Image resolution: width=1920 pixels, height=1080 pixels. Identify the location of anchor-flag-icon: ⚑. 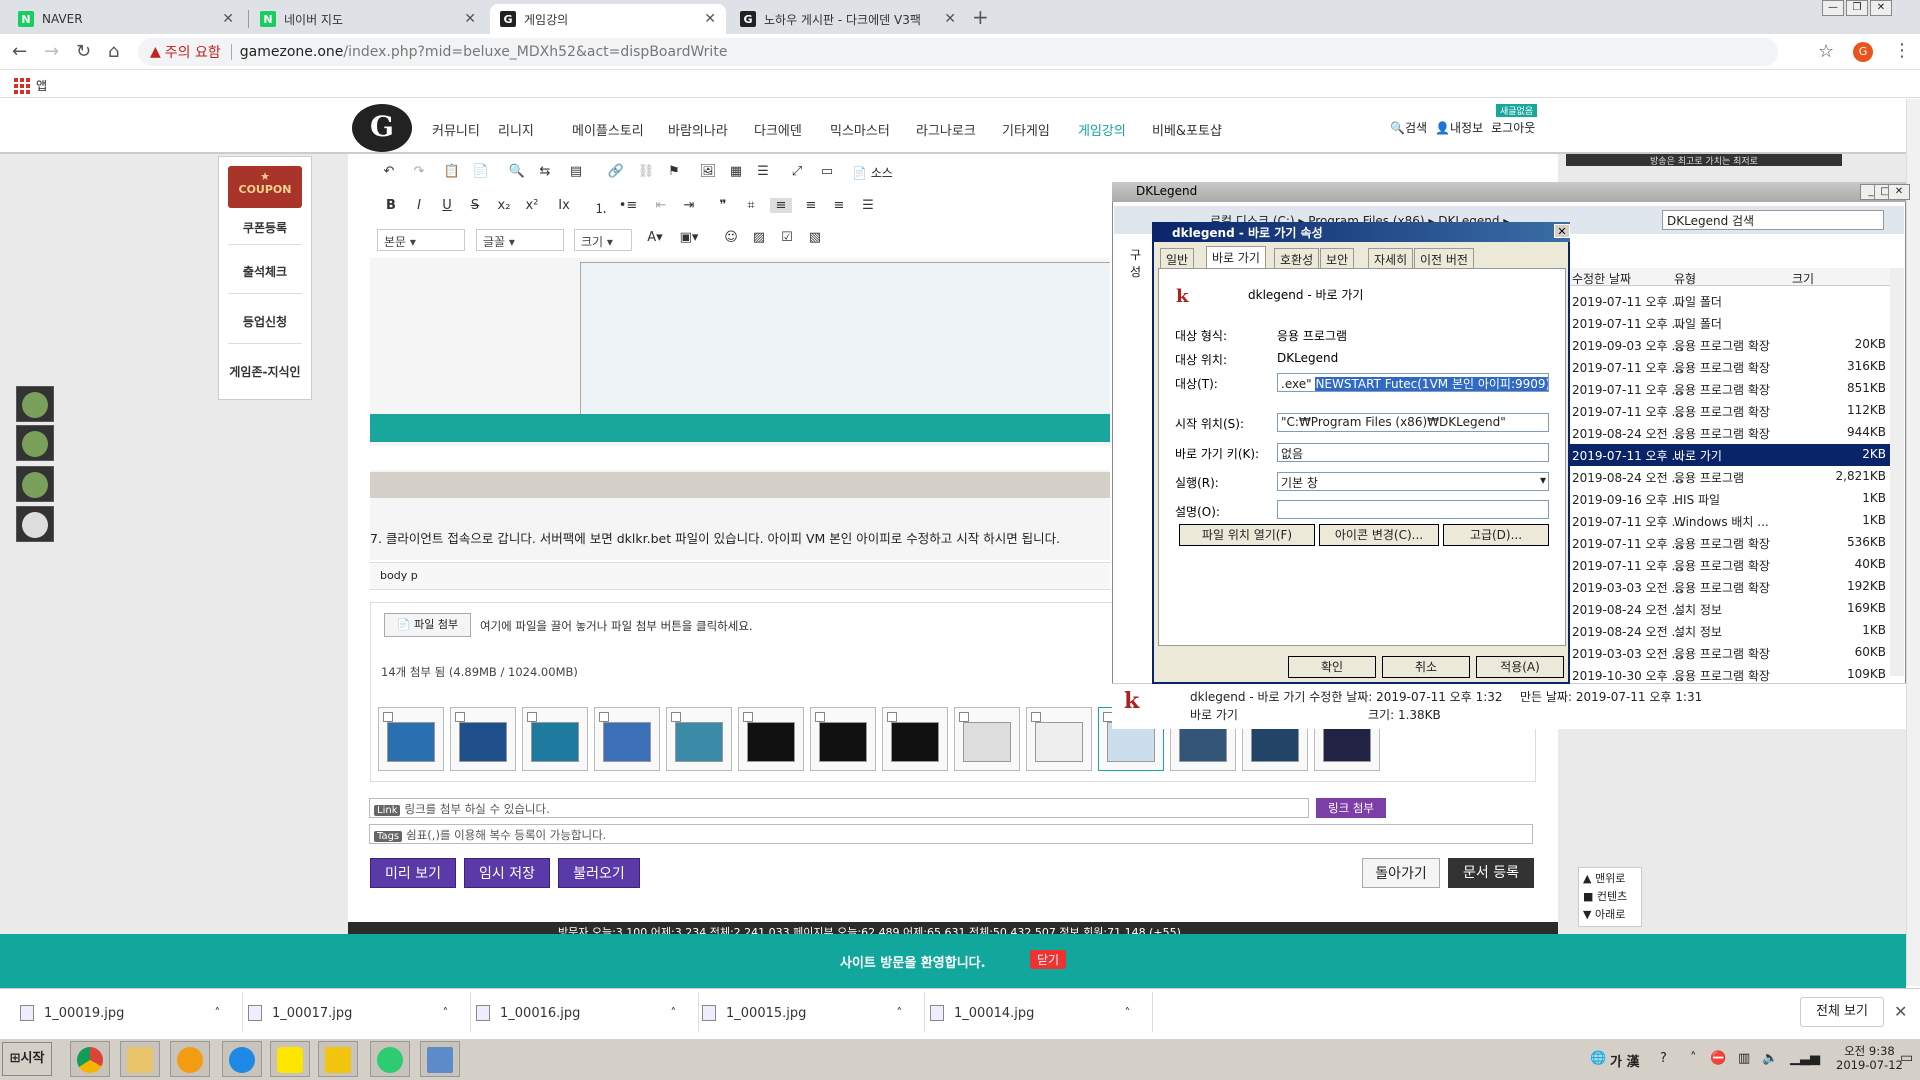
(674, 171).